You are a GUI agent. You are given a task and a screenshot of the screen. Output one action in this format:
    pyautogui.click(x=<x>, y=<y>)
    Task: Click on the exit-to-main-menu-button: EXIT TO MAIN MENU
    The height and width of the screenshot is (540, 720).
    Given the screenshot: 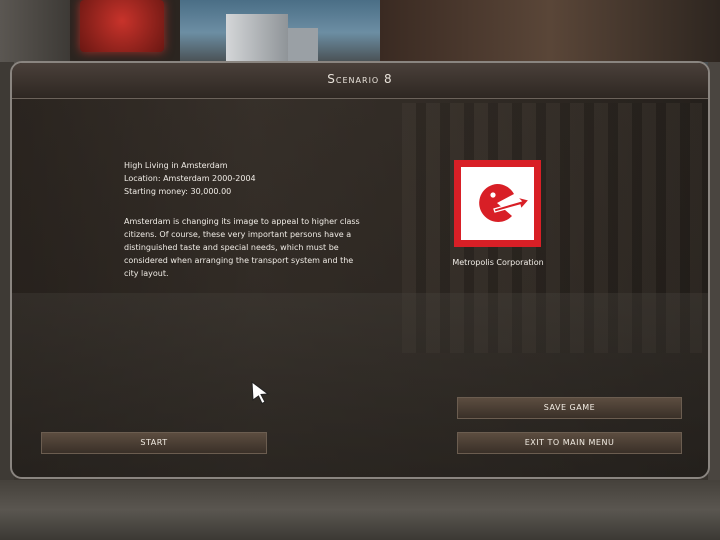 What is the action you would take?
    pyautogui.click(x=569, y=443)
    